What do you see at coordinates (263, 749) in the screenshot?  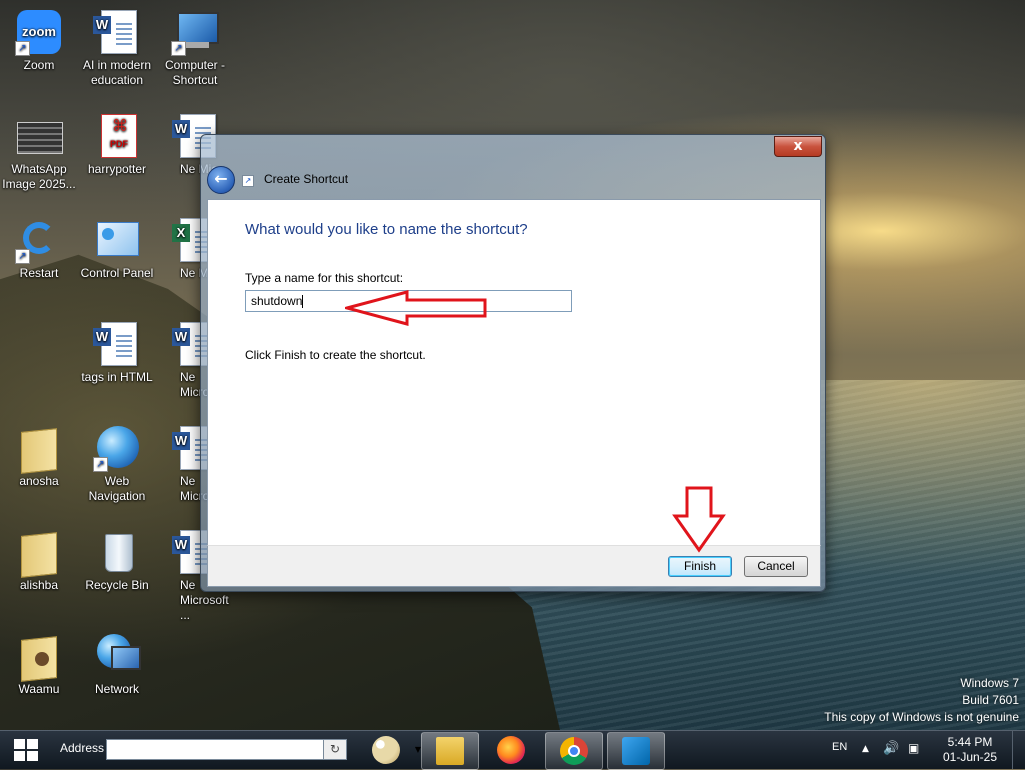 I see `address-input: ▼` at bounding box center [263, 749].